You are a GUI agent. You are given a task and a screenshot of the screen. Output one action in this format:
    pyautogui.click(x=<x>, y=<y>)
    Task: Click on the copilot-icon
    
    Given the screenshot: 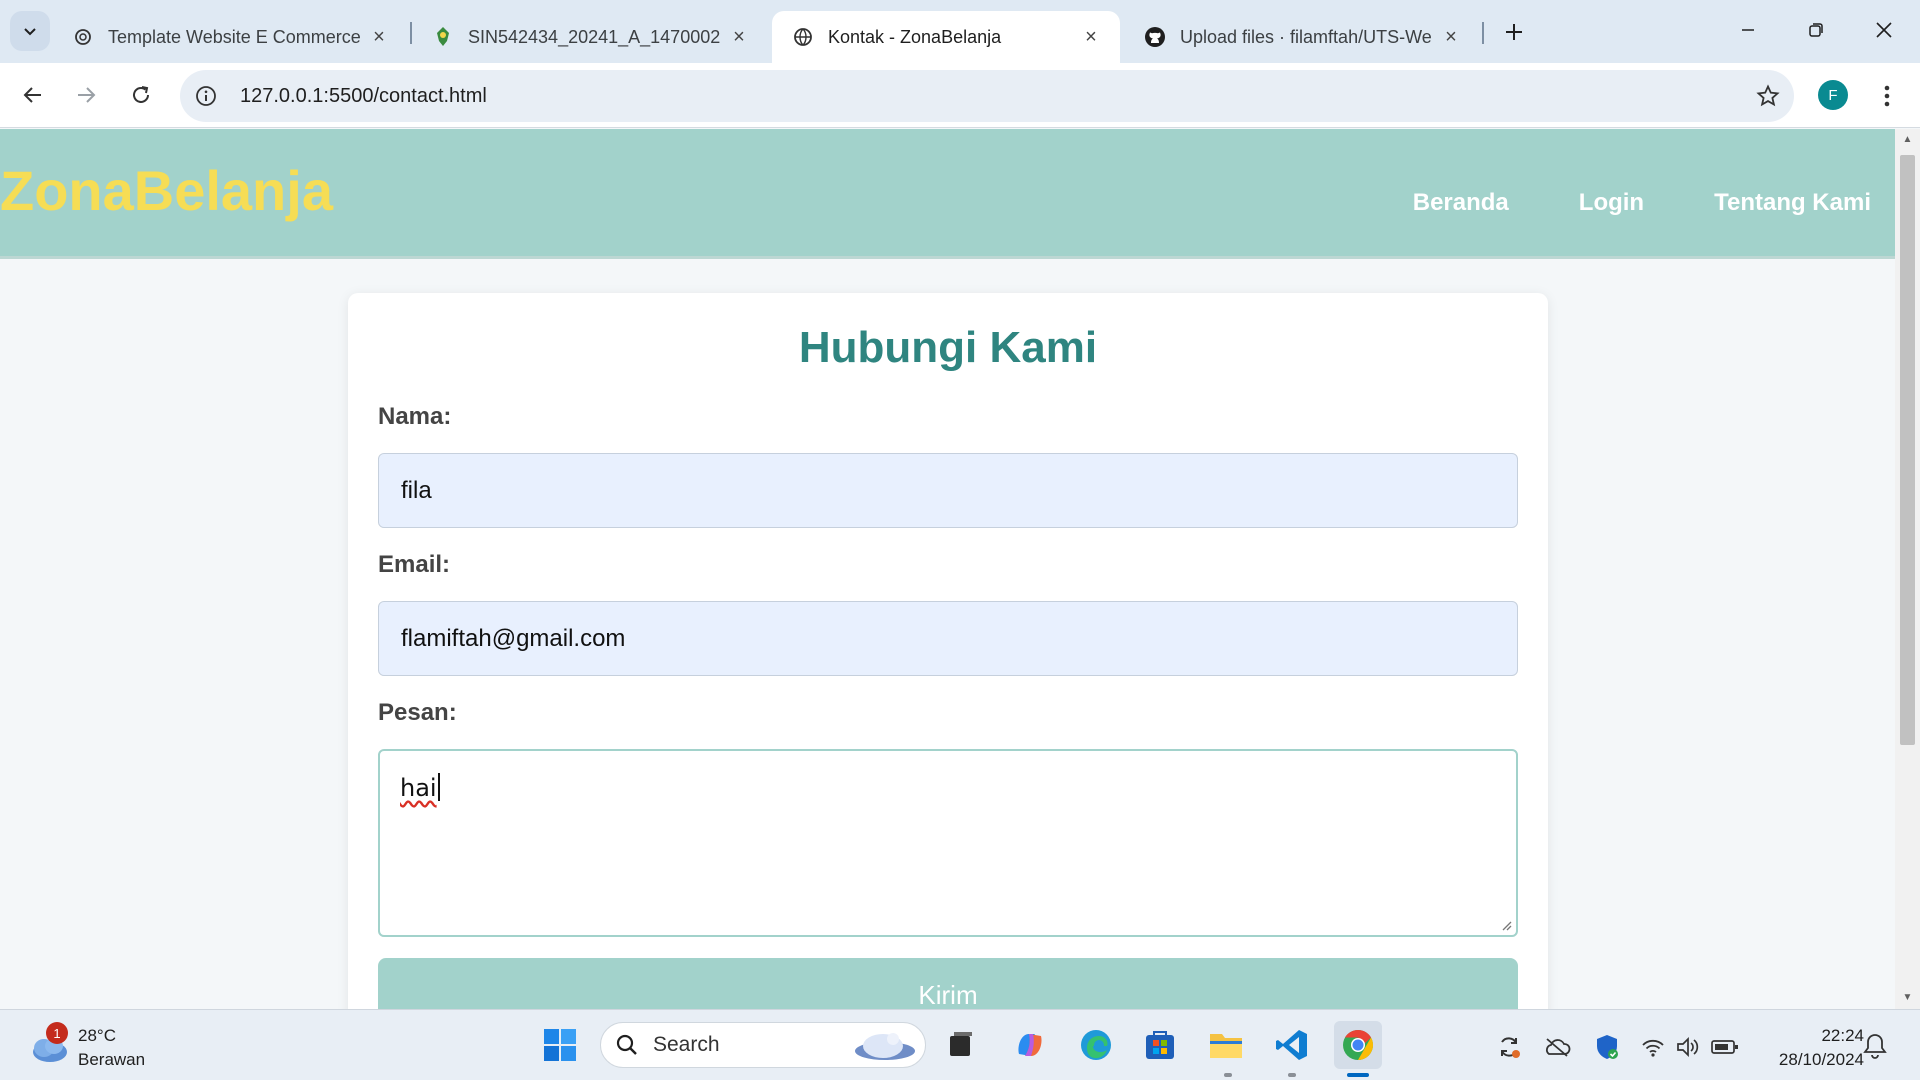 What is the action you would take?
    pyautogui.click(x=1030, y=1045)
    